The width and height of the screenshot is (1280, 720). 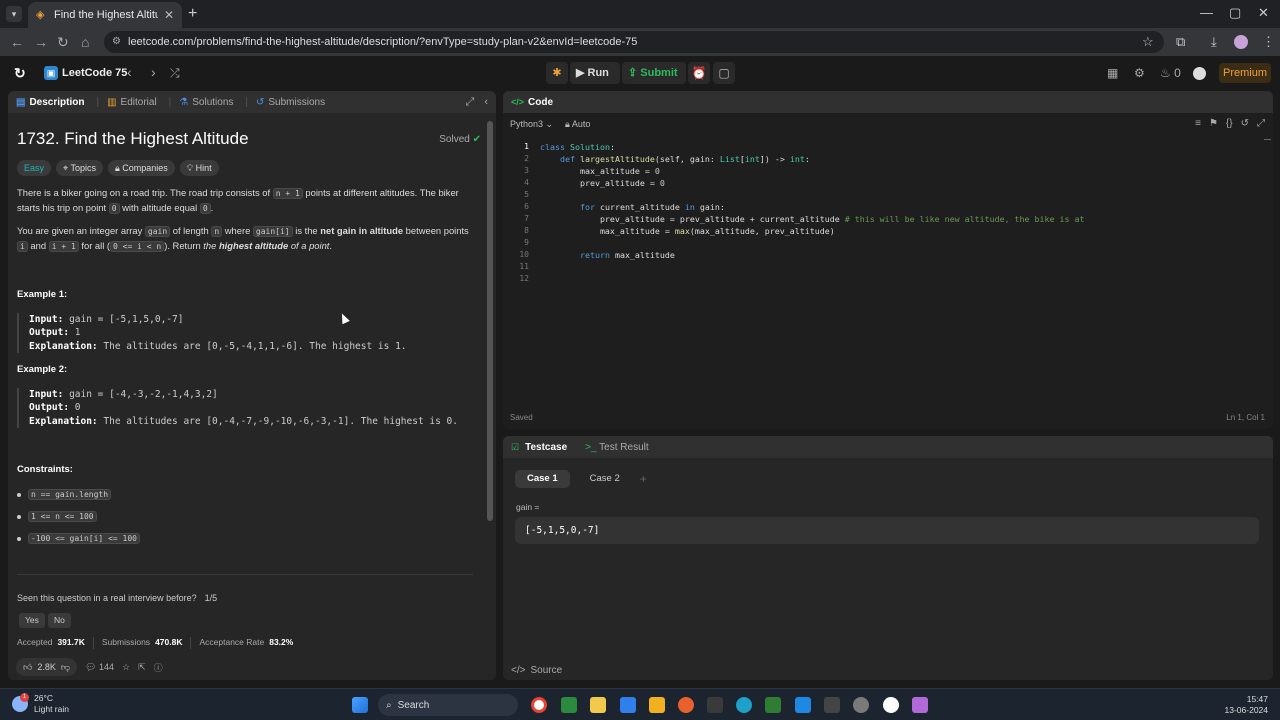 I want to click on language-select: Python3 ⌄, so click(x=531, y=124).